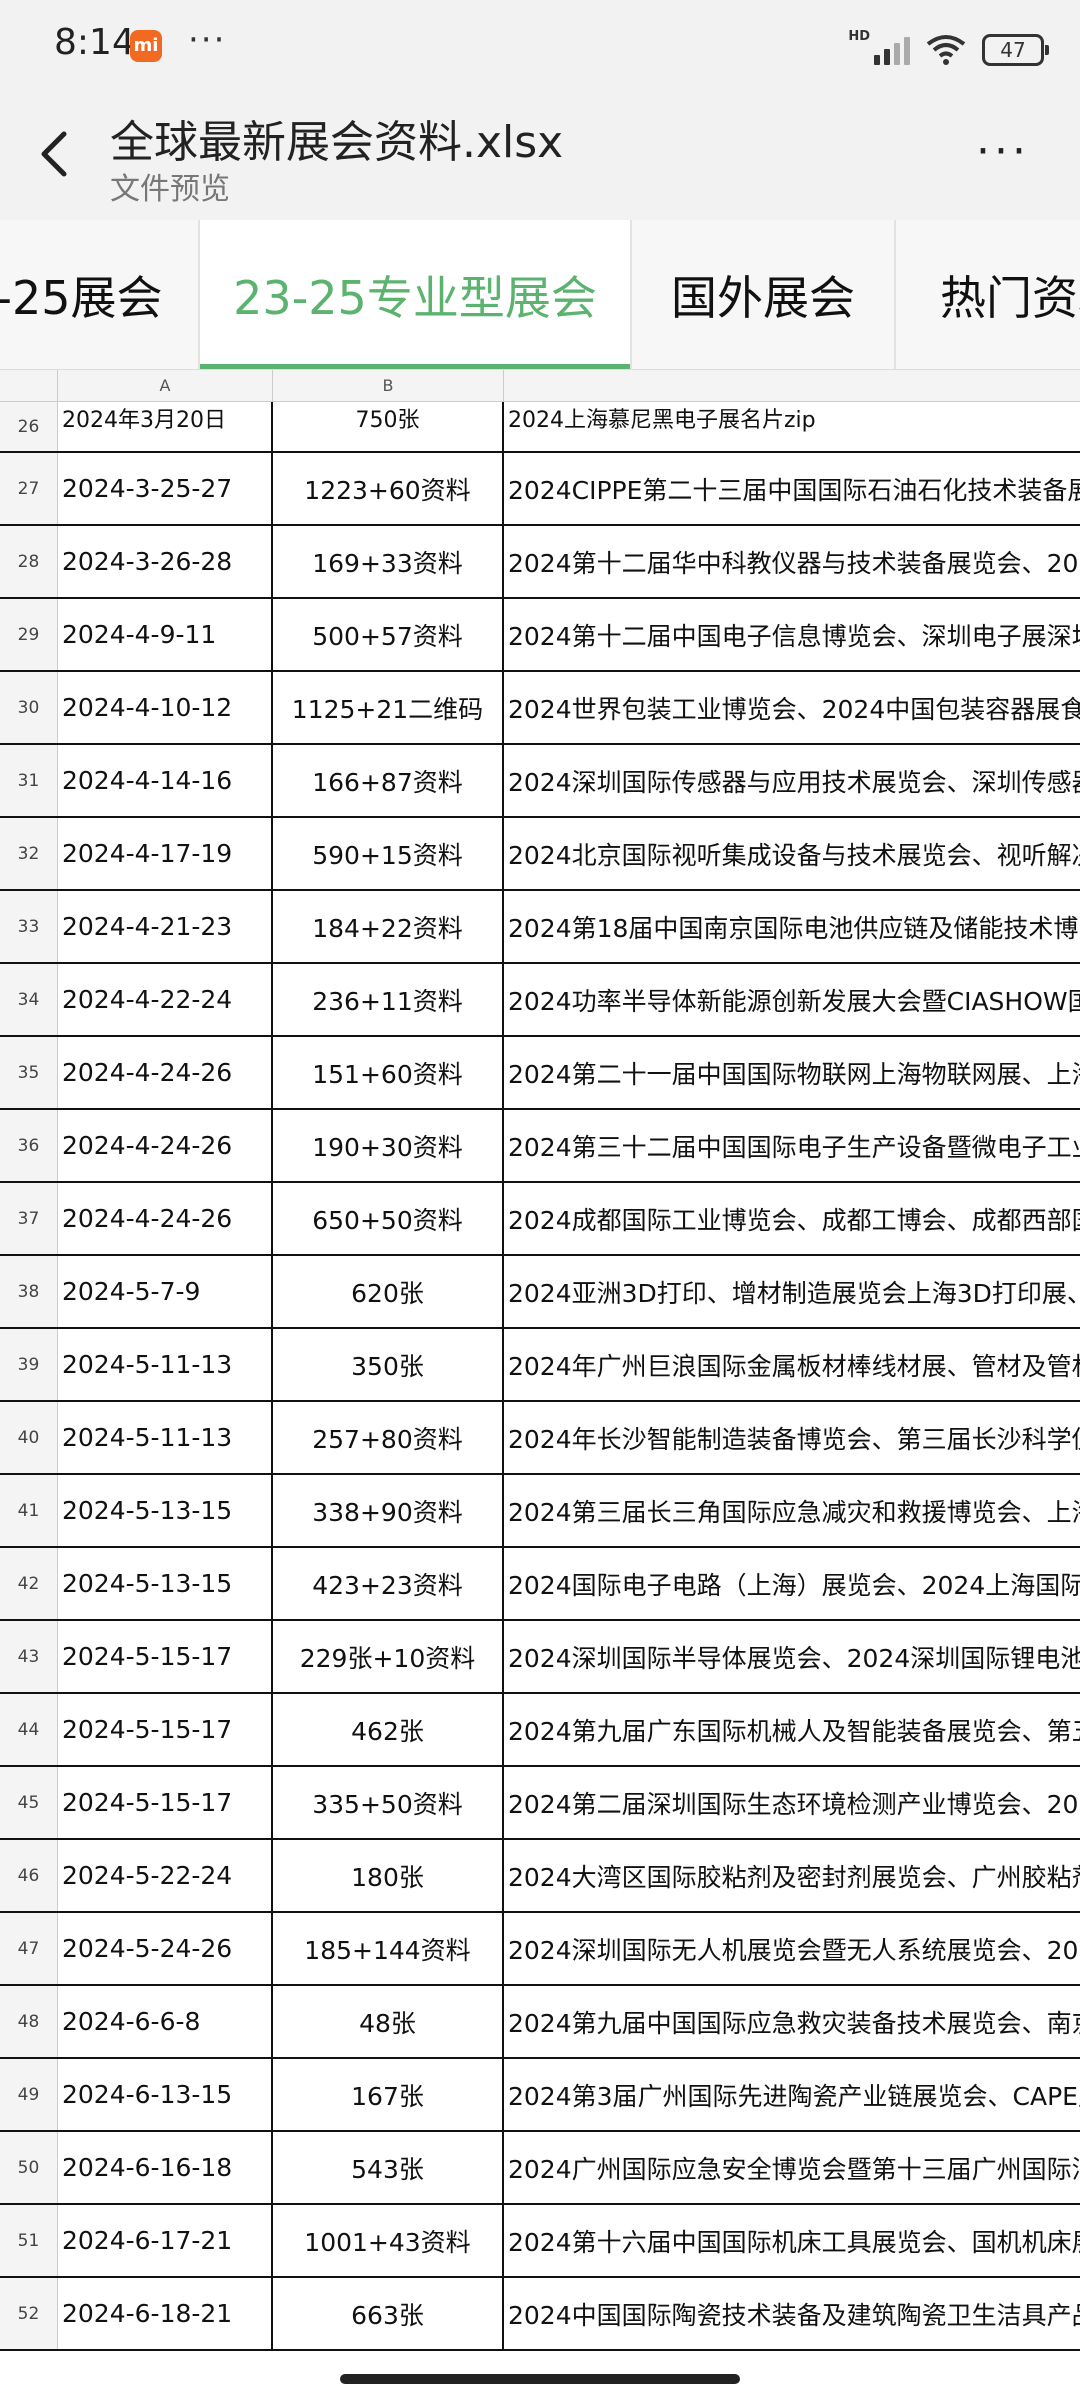  Describe the element at coordinates (388, 488) in the screenshot. I see `quantity-cell: 1223+60资料` at that location.